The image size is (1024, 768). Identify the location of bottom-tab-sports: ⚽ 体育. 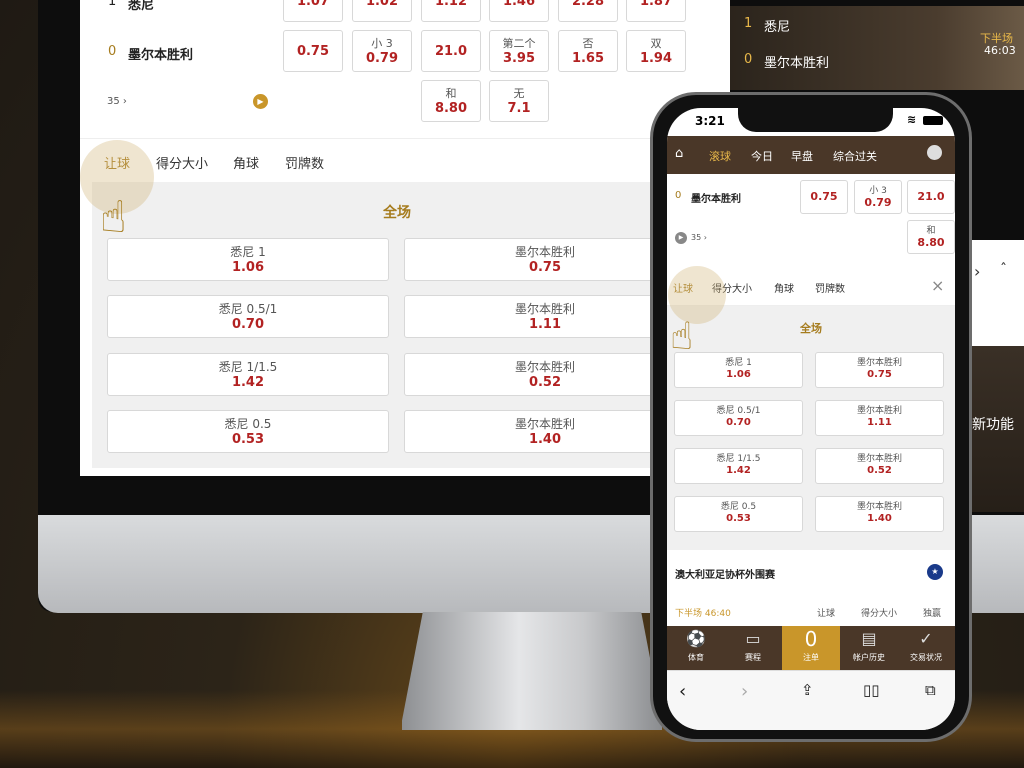
(696, 648).